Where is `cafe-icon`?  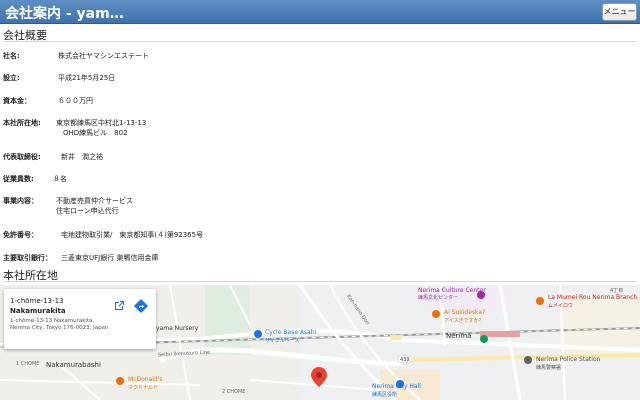
cafe-icon is located at coordinates (436, 314).